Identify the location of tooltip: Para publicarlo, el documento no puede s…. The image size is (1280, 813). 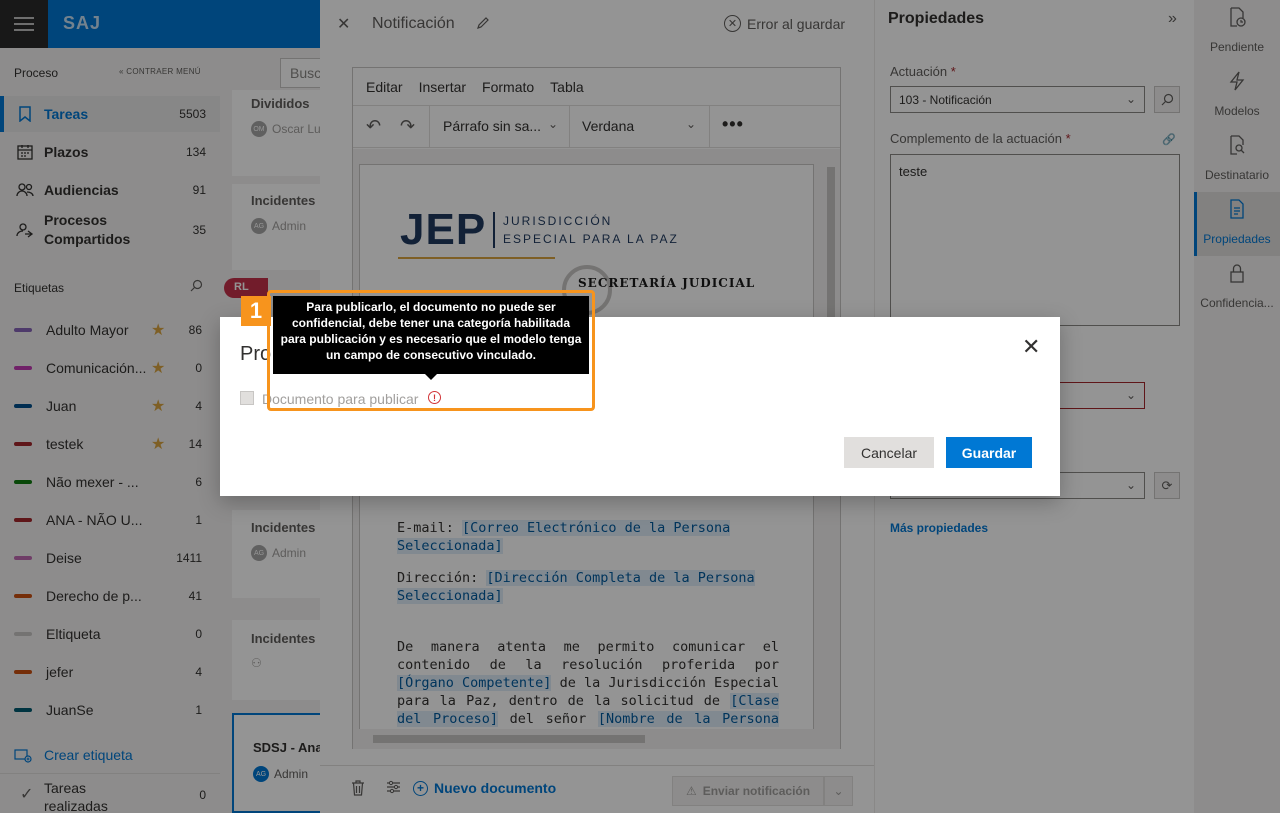
(431, 335).